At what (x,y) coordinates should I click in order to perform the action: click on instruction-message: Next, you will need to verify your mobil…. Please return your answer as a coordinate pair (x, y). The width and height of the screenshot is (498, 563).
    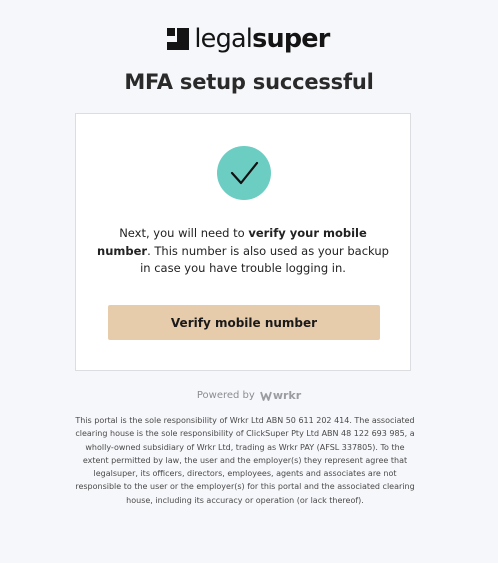
    Looking at the image, I should click on (243, 251).